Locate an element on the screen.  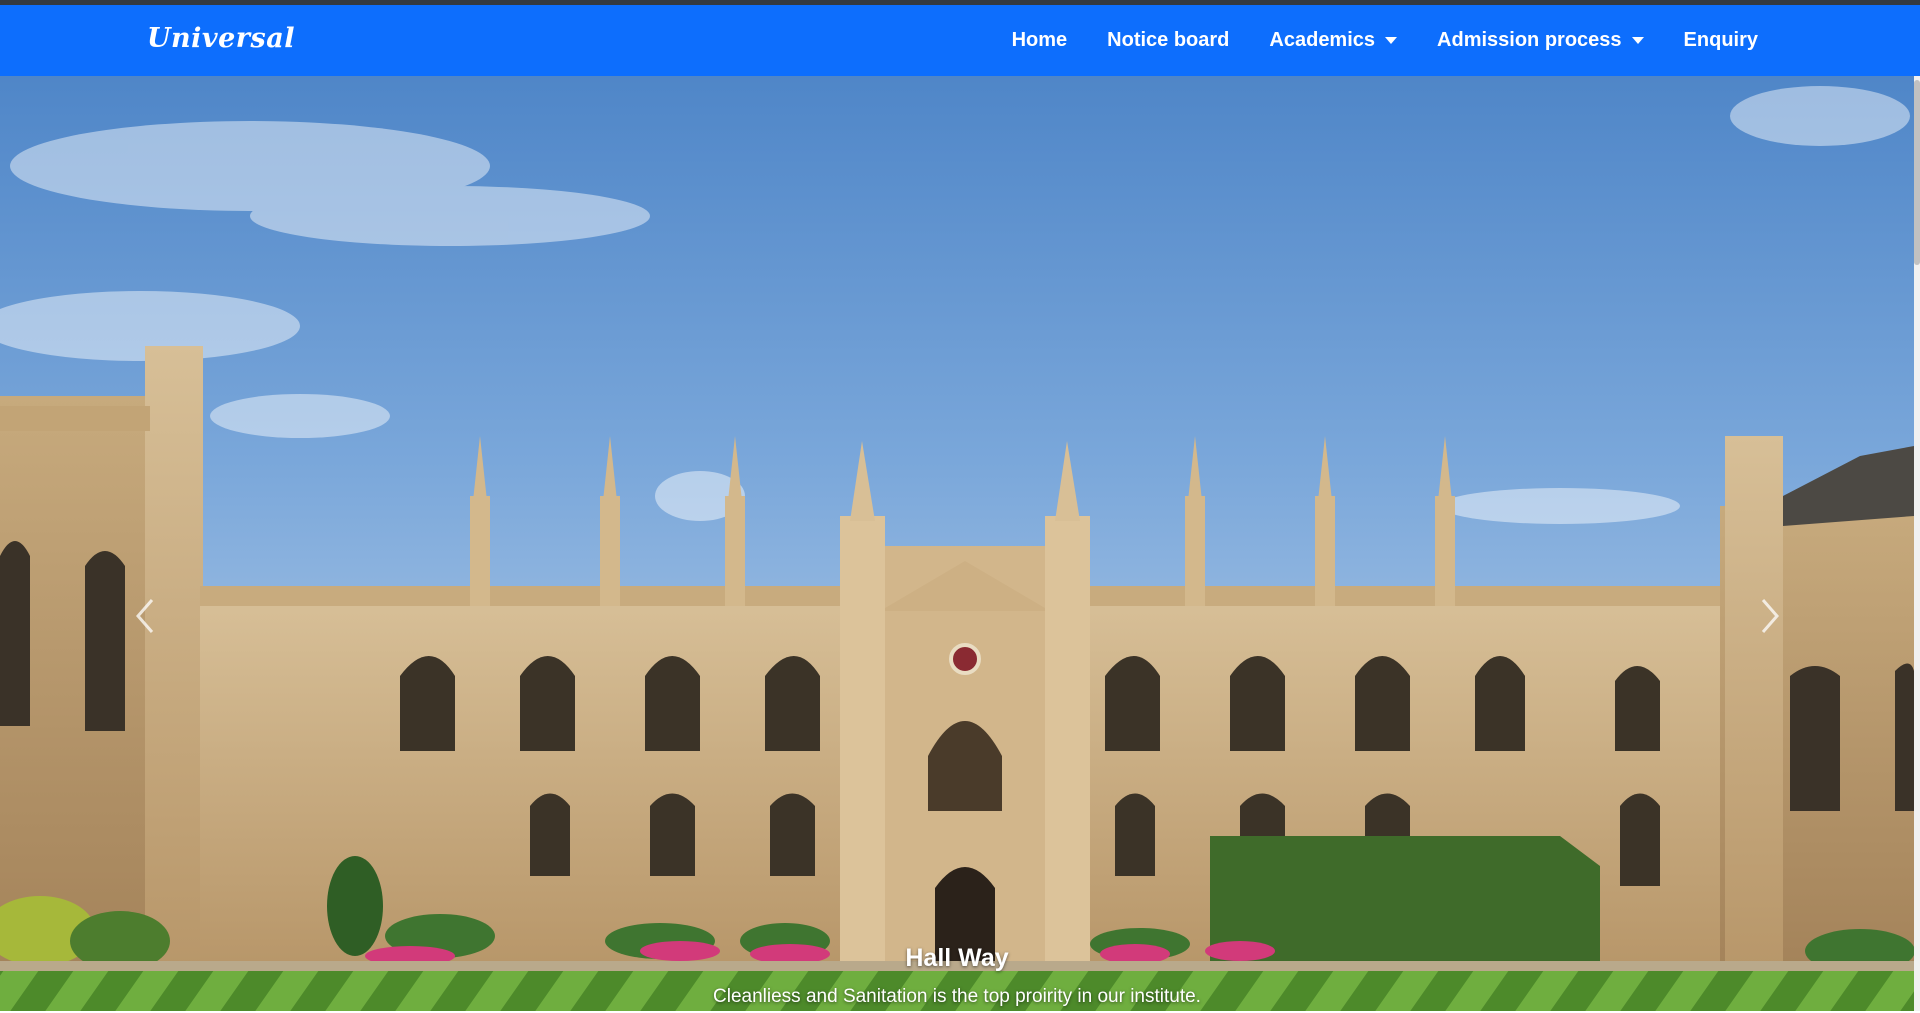
nav-home-label: Home is located at coordinates (1039, 40).